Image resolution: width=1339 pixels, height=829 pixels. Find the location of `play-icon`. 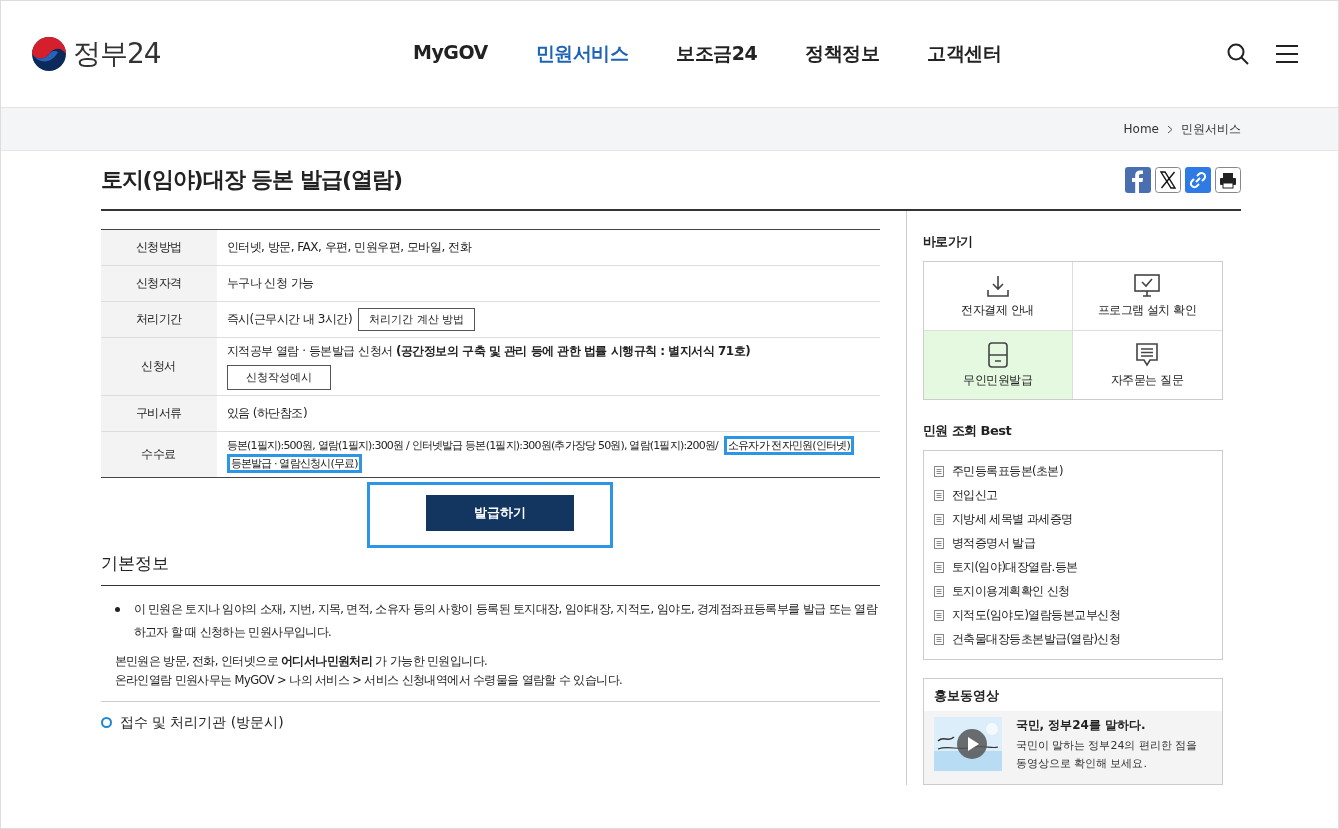

play-icon is located at coordinates (971, 744).